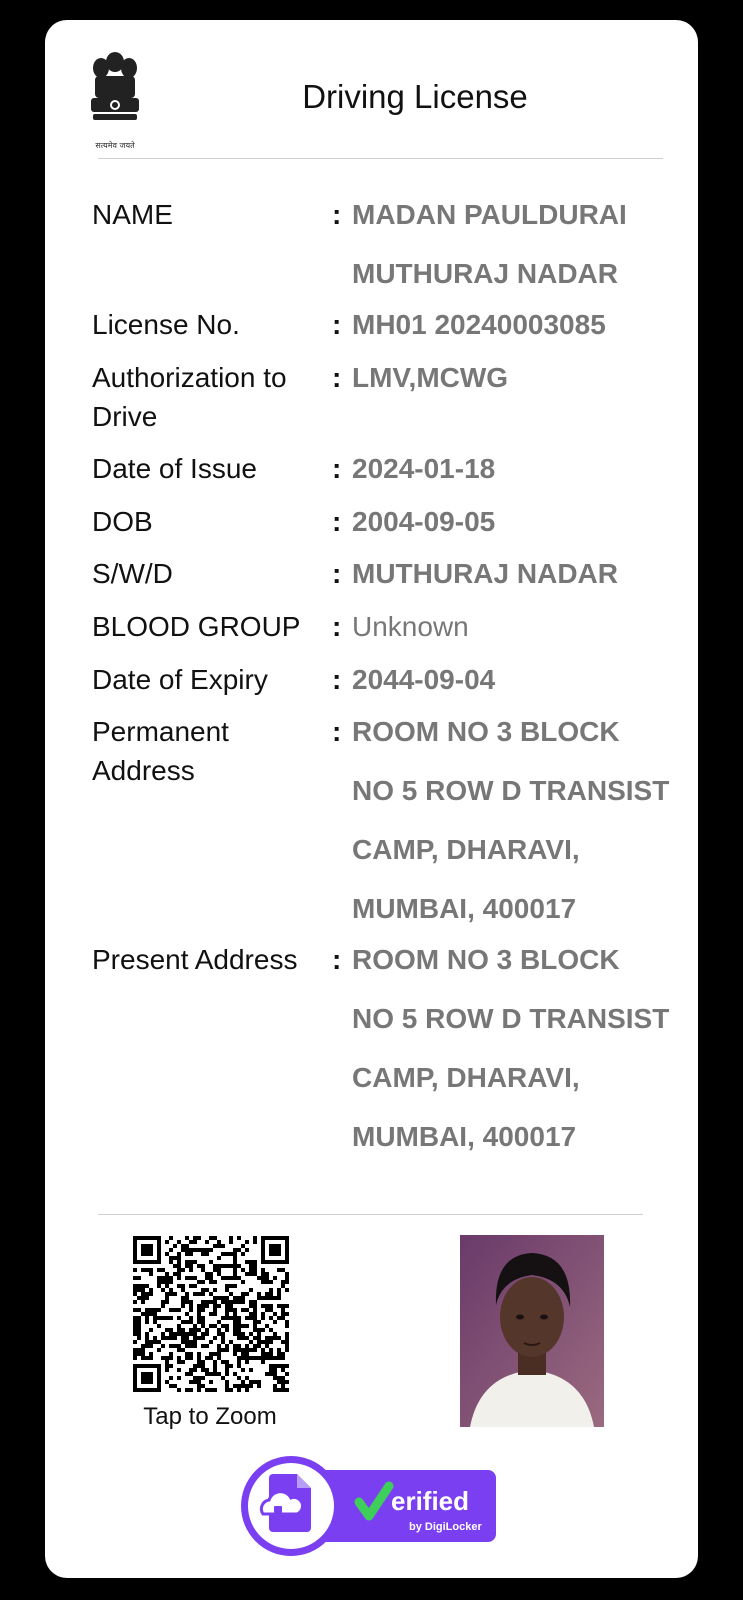 The width and height of the screenshot is (743, 1600). What do you see at coordinates (430, 1501) in the screenshot?
I see `verified-text: erified` at bounding box center [430, 1501].